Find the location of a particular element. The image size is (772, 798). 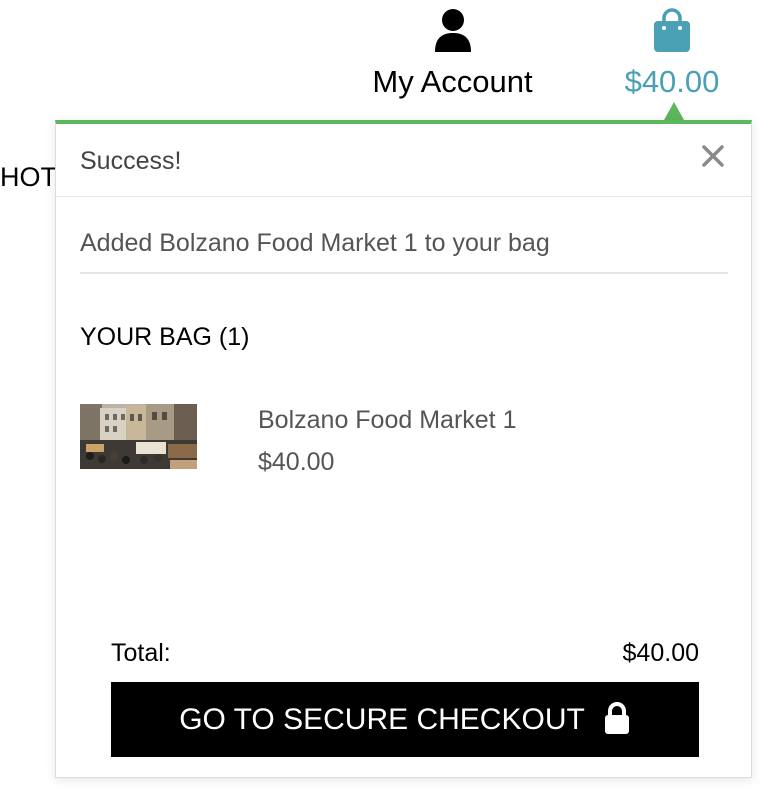

close-icon is located at coordinates (713, 156).